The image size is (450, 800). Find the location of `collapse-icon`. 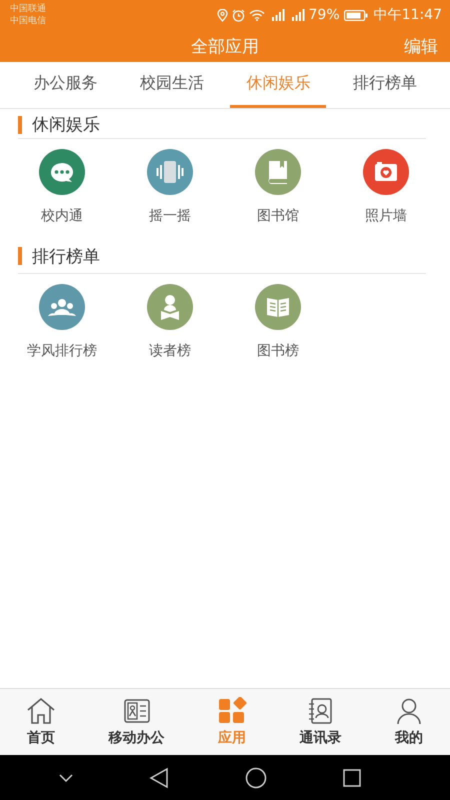

collapse-icon is located at coordinates (66, 777).